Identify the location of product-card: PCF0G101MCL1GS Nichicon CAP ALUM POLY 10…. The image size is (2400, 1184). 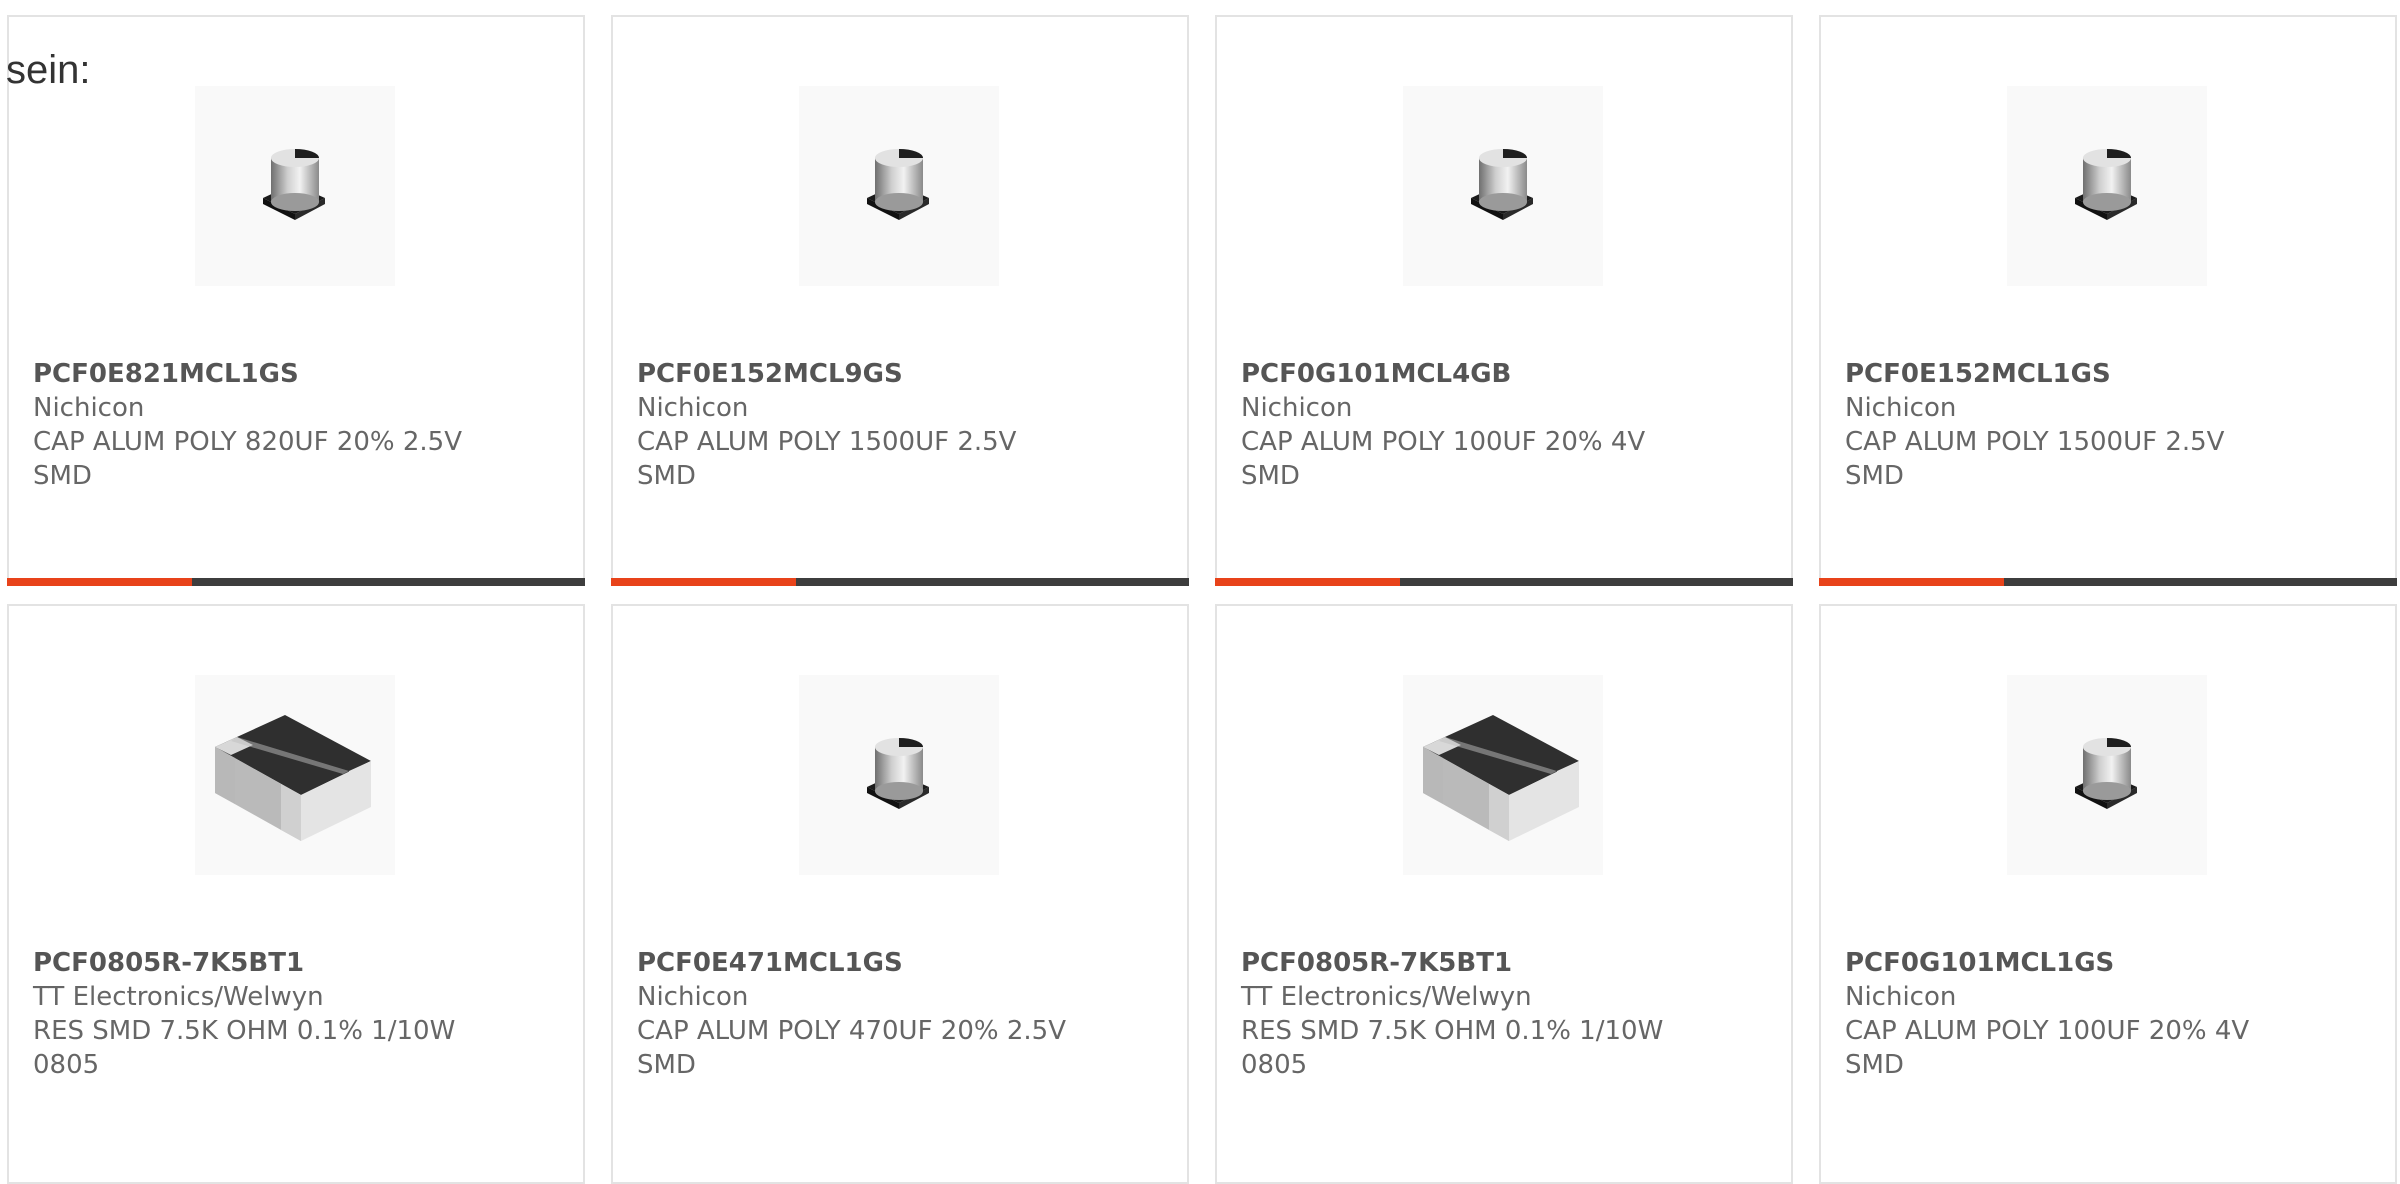
(2108, 894).